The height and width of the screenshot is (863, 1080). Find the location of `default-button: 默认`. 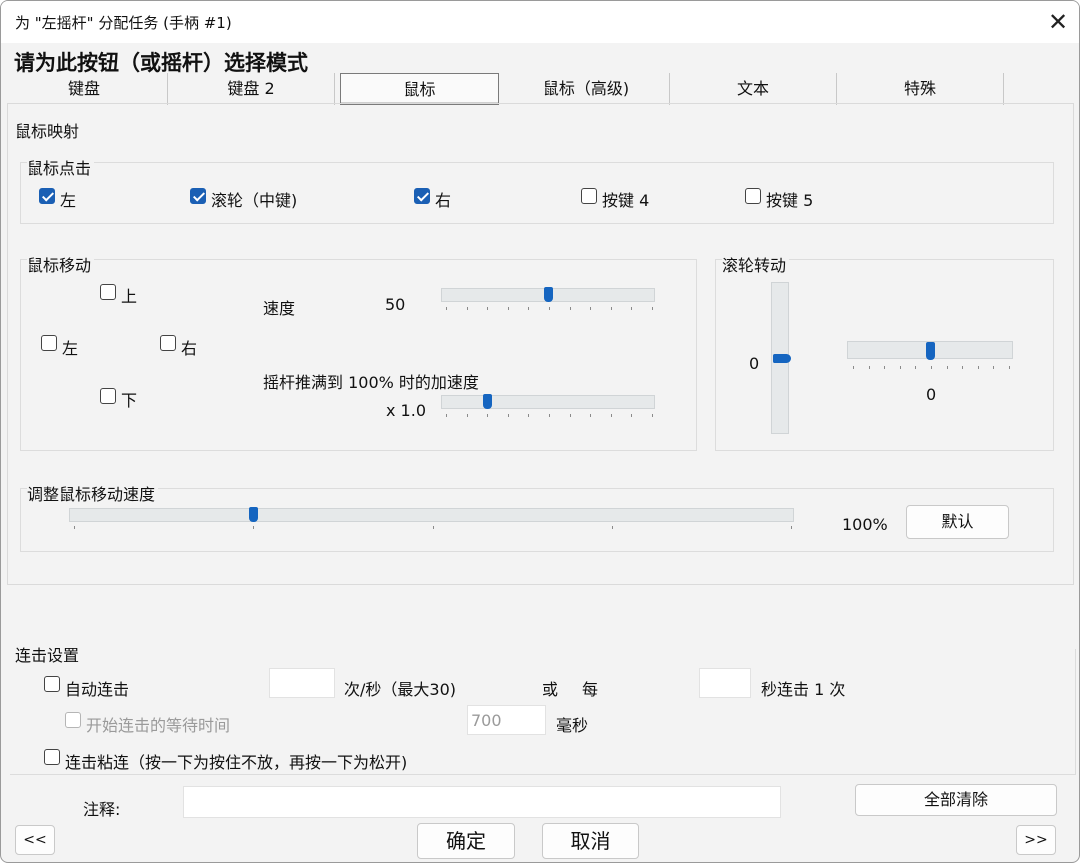

default-button: 默认 is located at coordinates (957, 522).